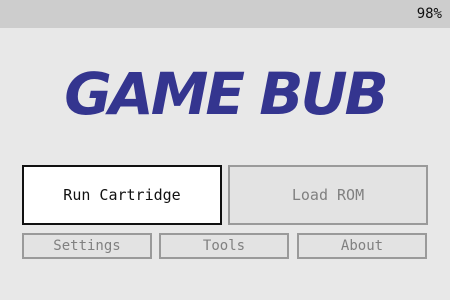 This screenshot has width=450, height=300. I want to click on about-button: About, so click(362, 246).